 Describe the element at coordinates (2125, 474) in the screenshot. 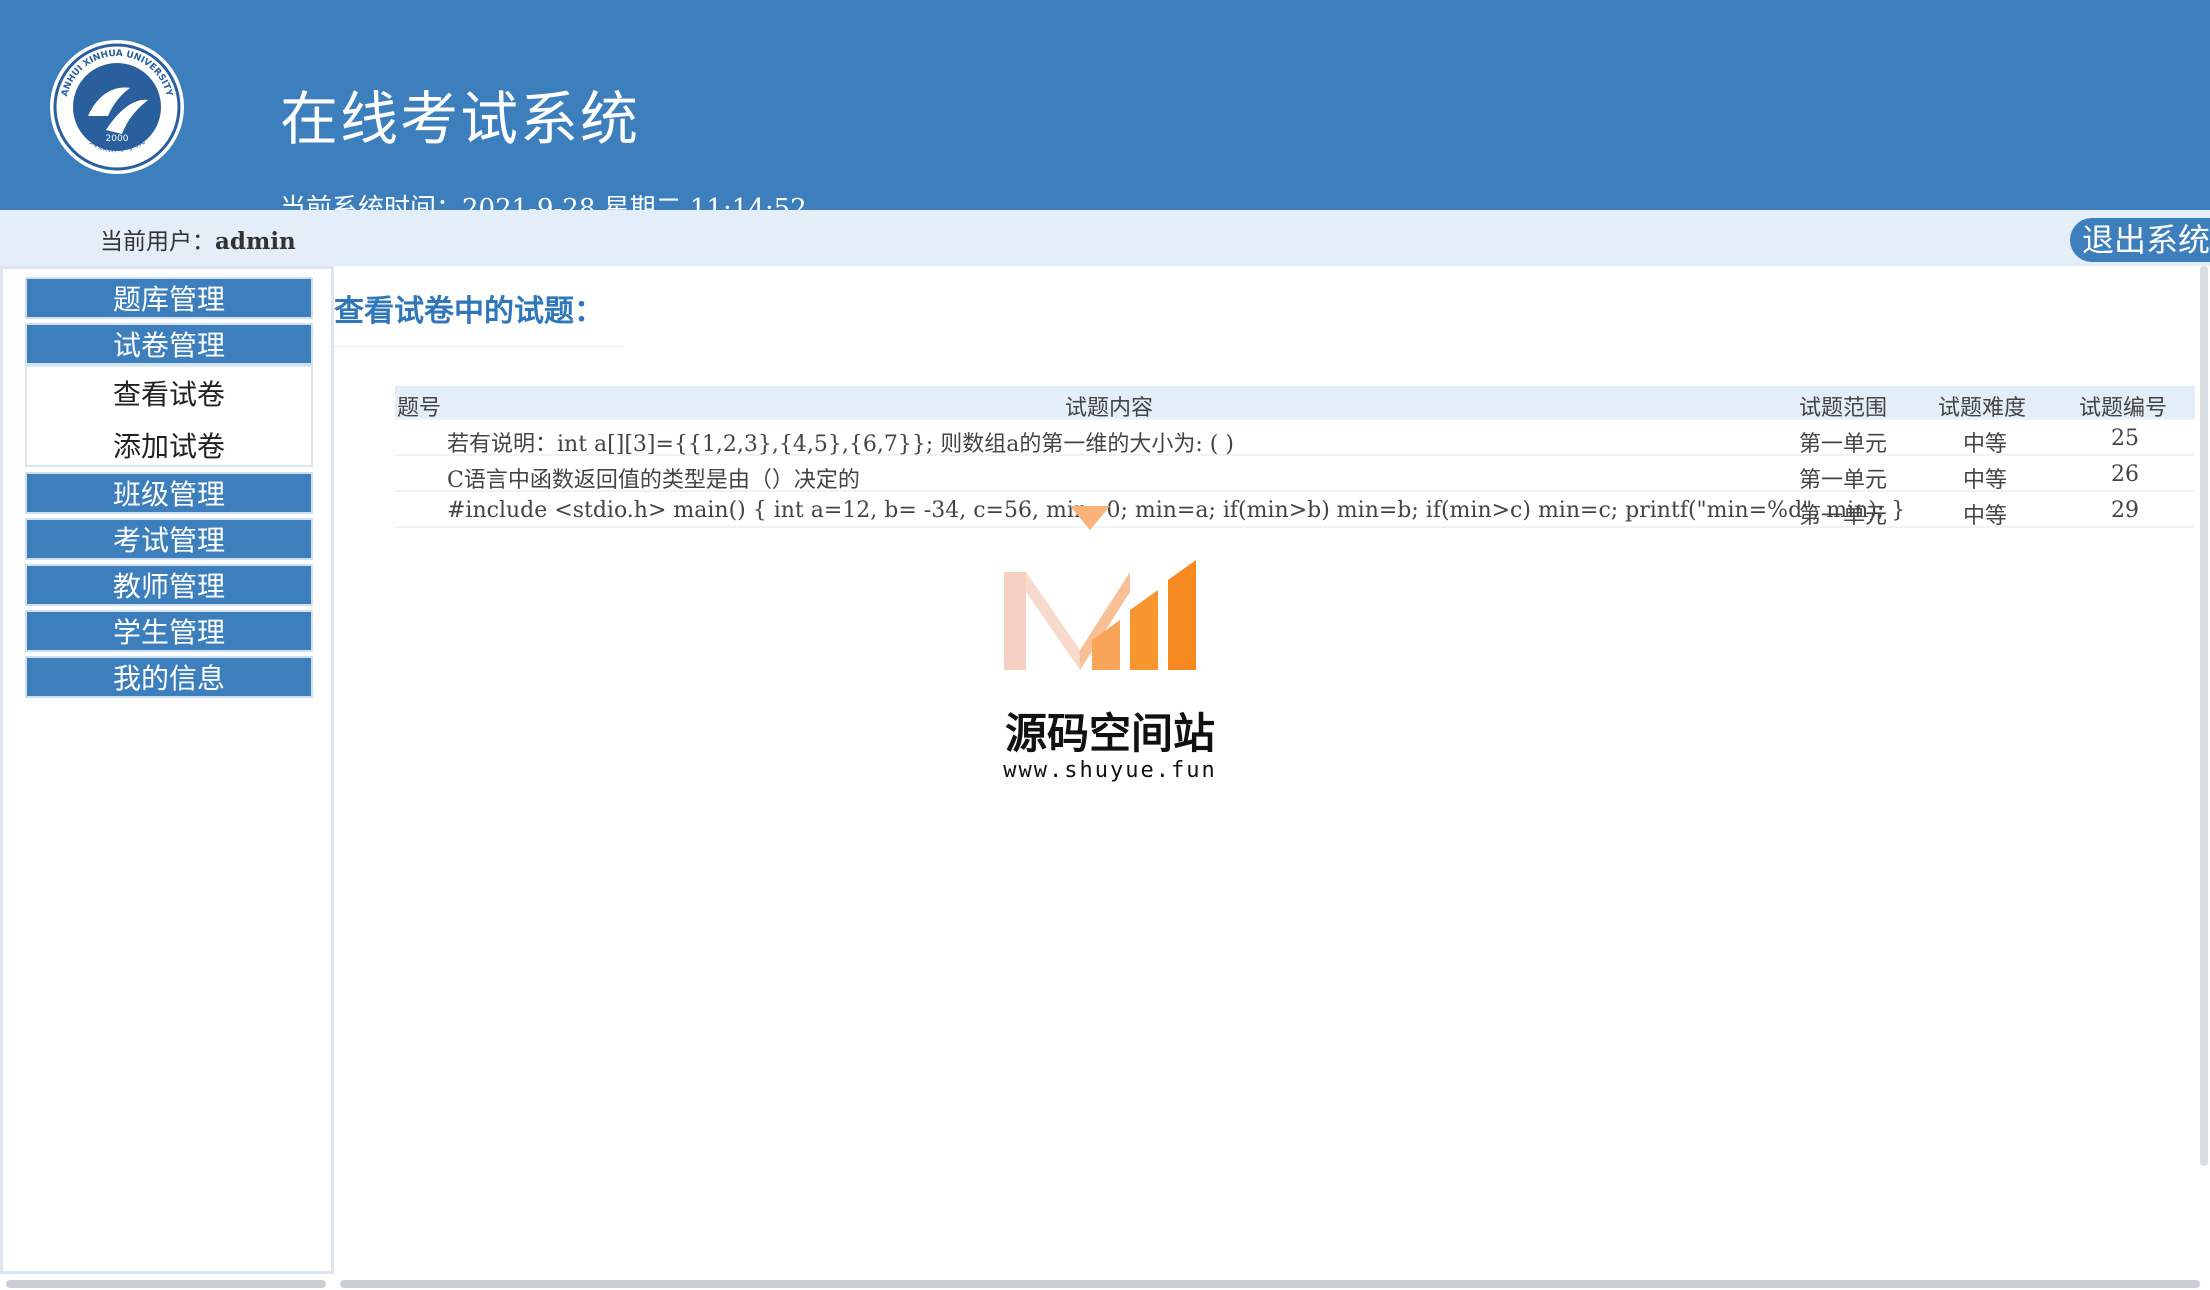

I see `question-id: 26` at that location.